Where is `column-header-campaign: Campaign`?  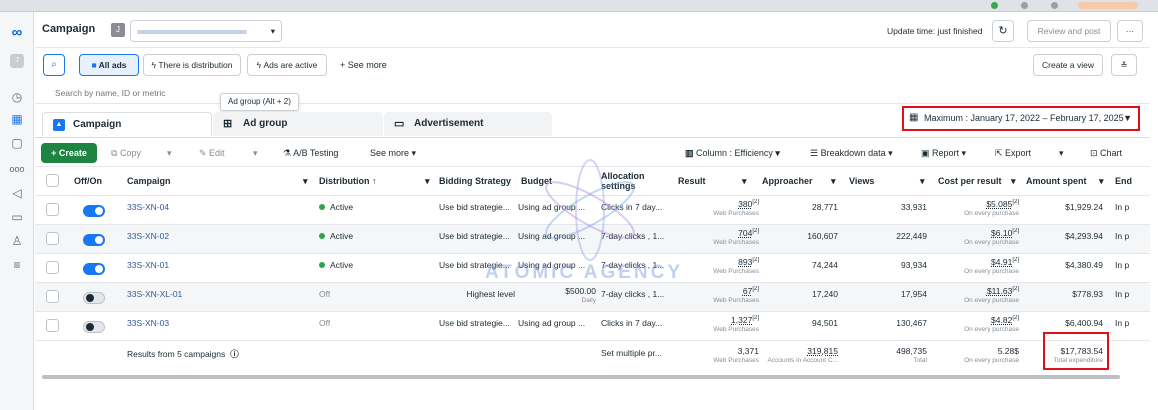 column-header-campaign: Campaign is located at coordinates (149, 181).